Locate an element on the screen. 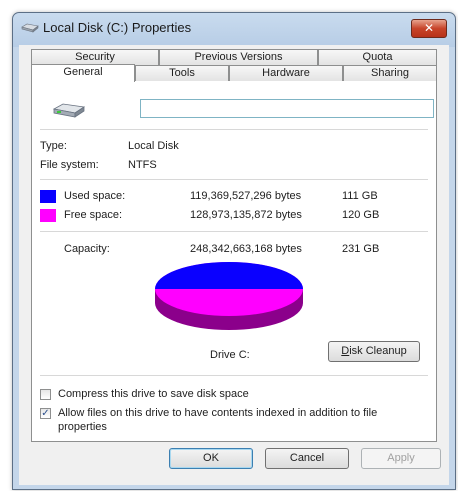  free-space-swatch is located at coordinates (48, 215).